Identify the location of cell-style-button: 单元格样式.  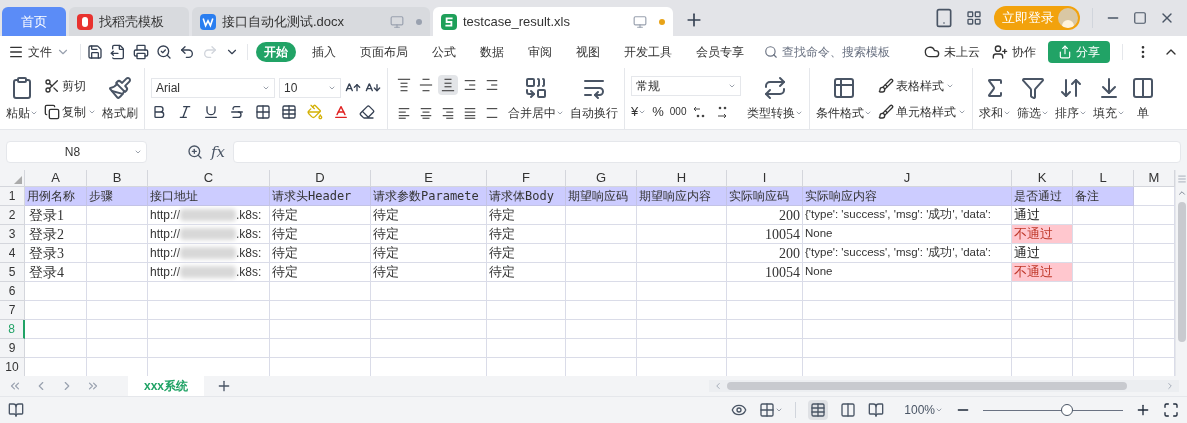
(922, 111).